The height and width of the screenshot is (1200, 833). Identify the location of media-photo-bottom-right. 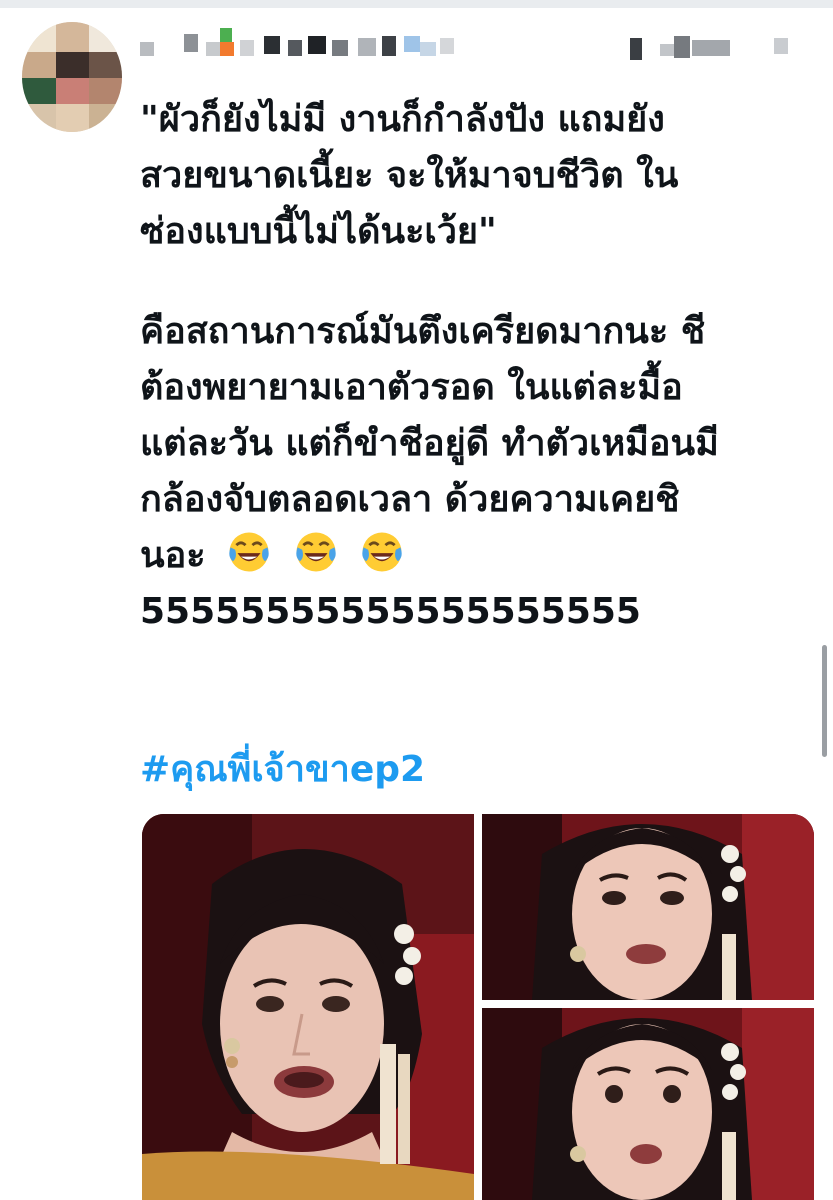
(648, 1104).